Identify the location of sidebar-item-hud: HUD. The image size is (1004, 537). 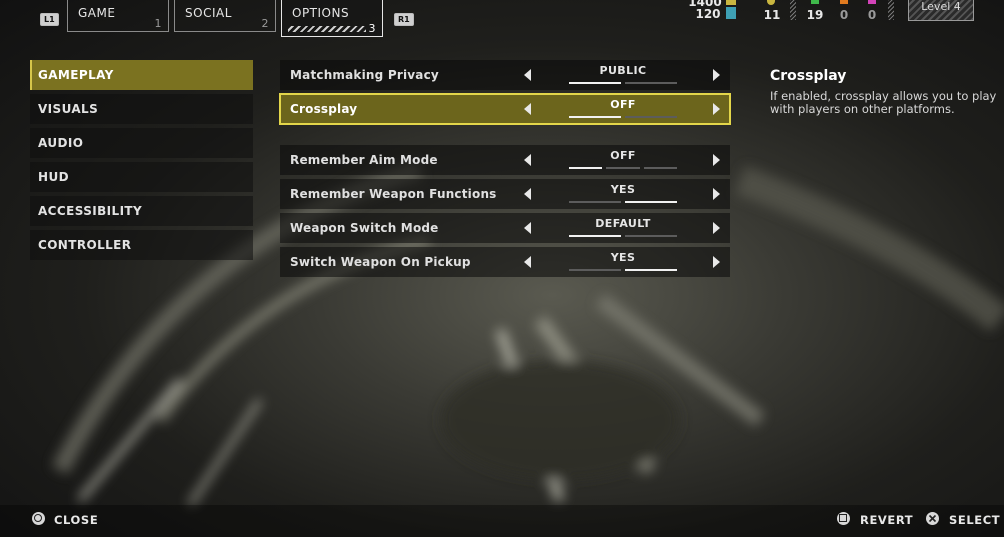
(141, 177).